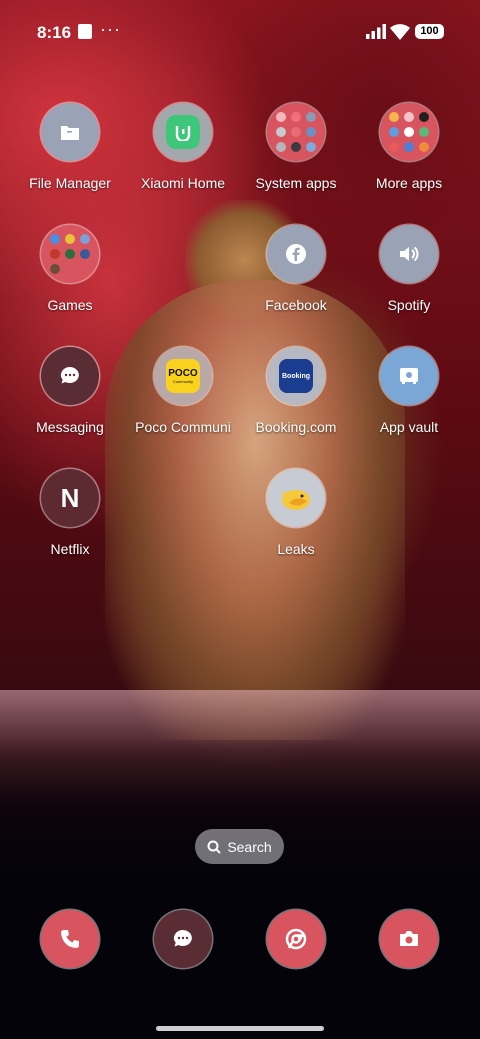 The image size is (480, 1039). I want to click on poco-icon-subtext: Community, so click(183, 381).